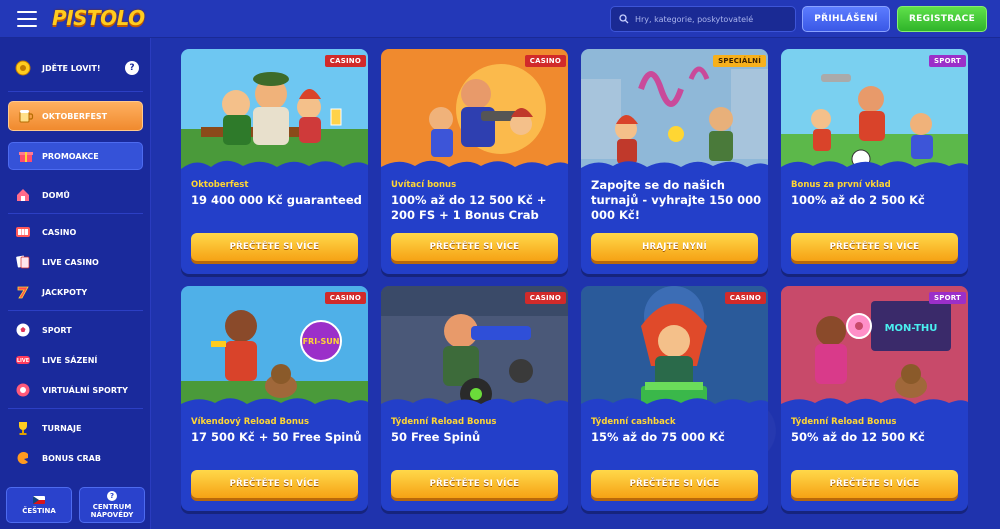  What do you see at coordinates (59, 232) in the screenshot?
I see `sidebar-item-label: CASINO` at bounding box center [59, 232].